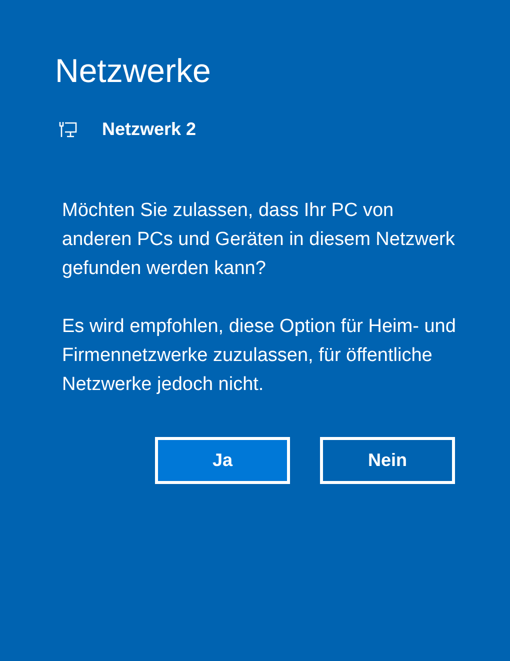 This screenshot has height=661, width=510. I want to click on message-text: Es wird empfohlen, diese Option für Heim- und Firmennetzwerke zuzulassen, für öffentliche Netzwerke jedoch nicht., so click(259, 356).